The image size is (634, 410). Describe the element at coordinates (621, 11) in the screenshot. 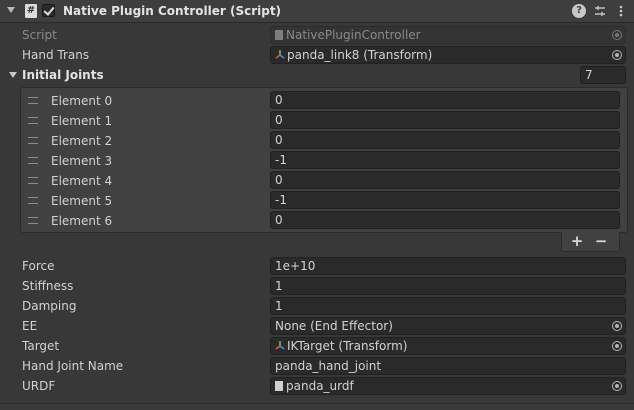

I see `menu-icon` at that location.